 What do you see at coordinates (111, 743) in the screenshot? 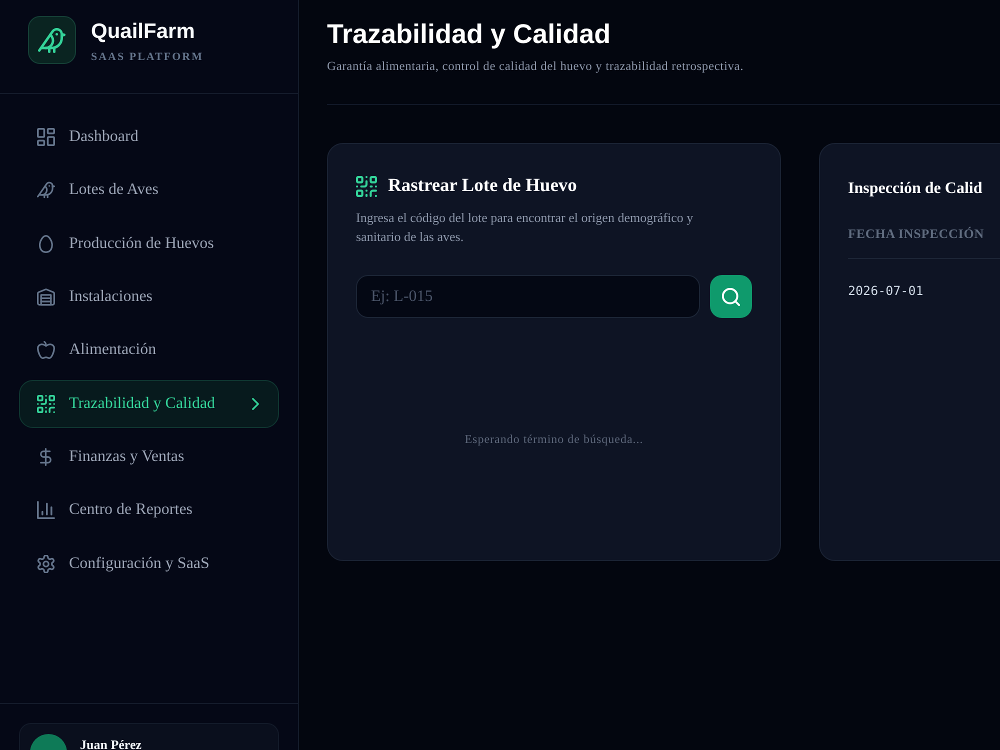
I see `user-name: Juan Pérez` at bounding box center [111, 743].